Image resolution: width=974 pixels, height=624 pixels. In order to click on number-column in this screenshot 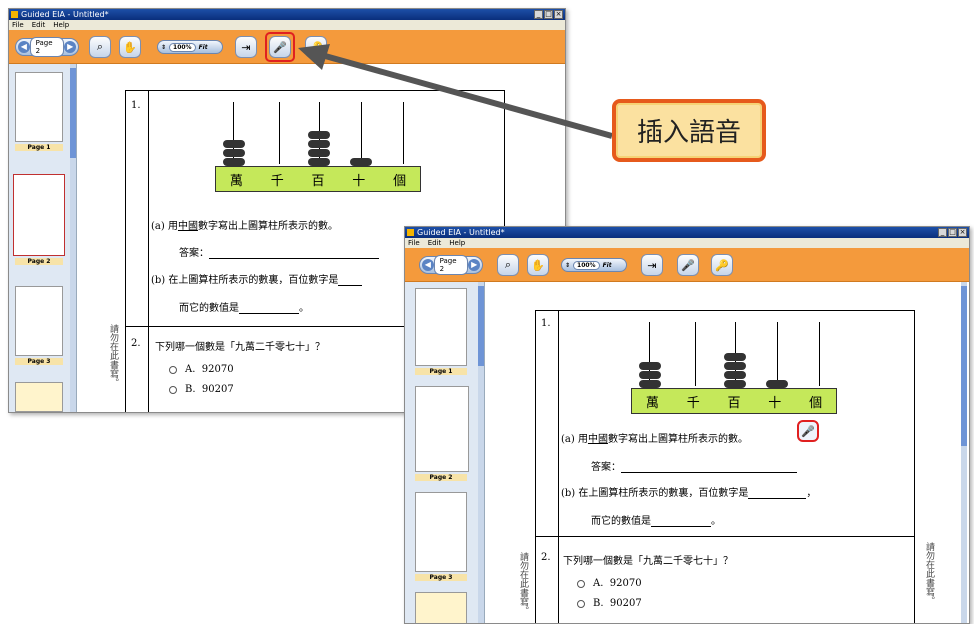, I will do `click(547, 466)`.